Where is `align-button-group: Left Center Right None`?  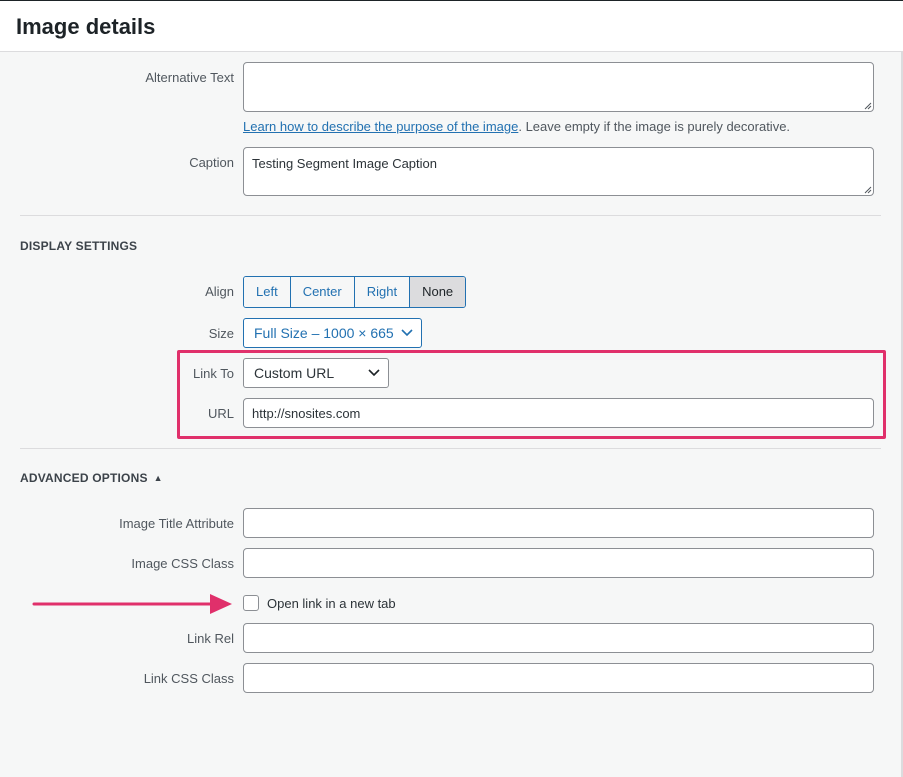 align-button-group: Left Center Right None is located at coordinates (355, 292).